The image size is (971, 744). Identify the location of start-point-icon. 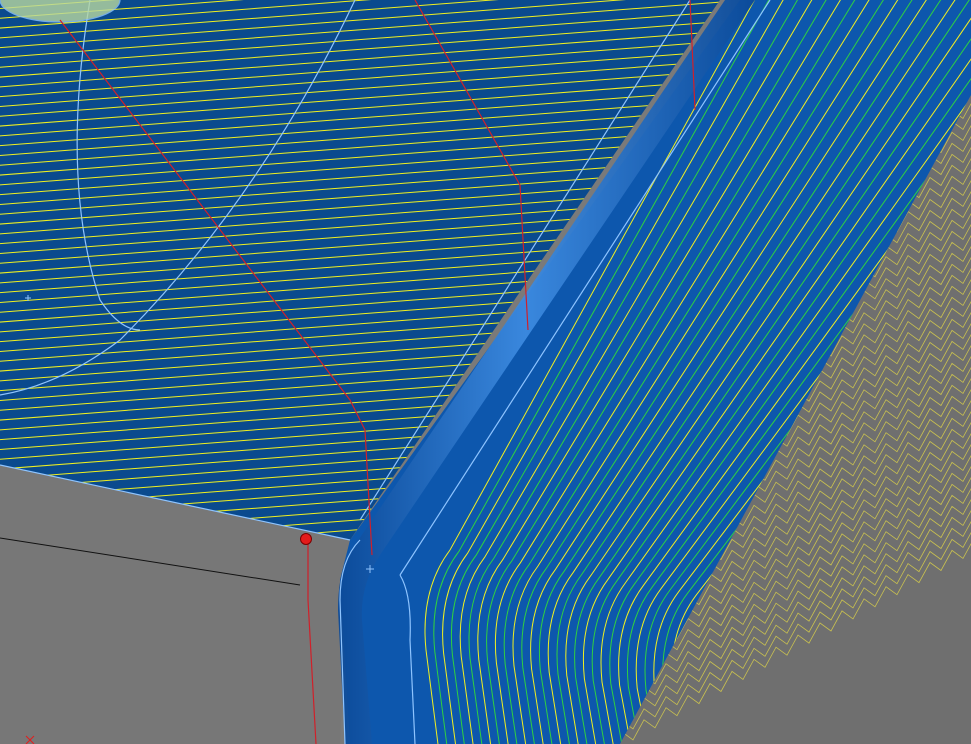
(306, 539).